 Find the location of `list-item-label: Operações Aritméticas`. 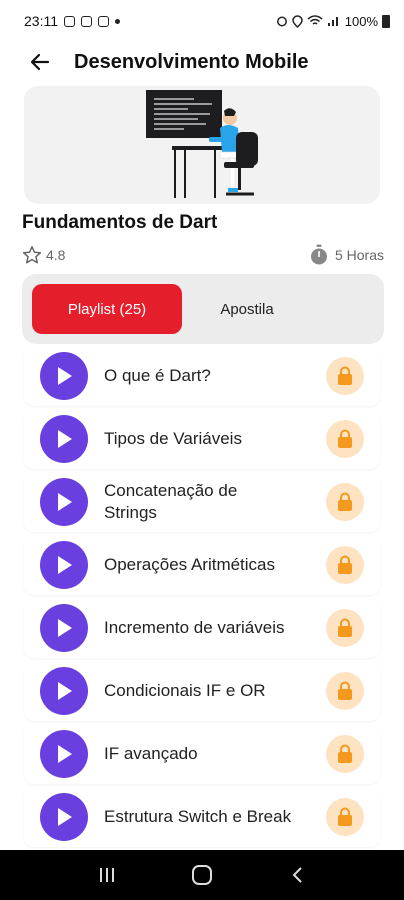

list-item-label: Operações Aritméticas is located at coordinates (190, 564).